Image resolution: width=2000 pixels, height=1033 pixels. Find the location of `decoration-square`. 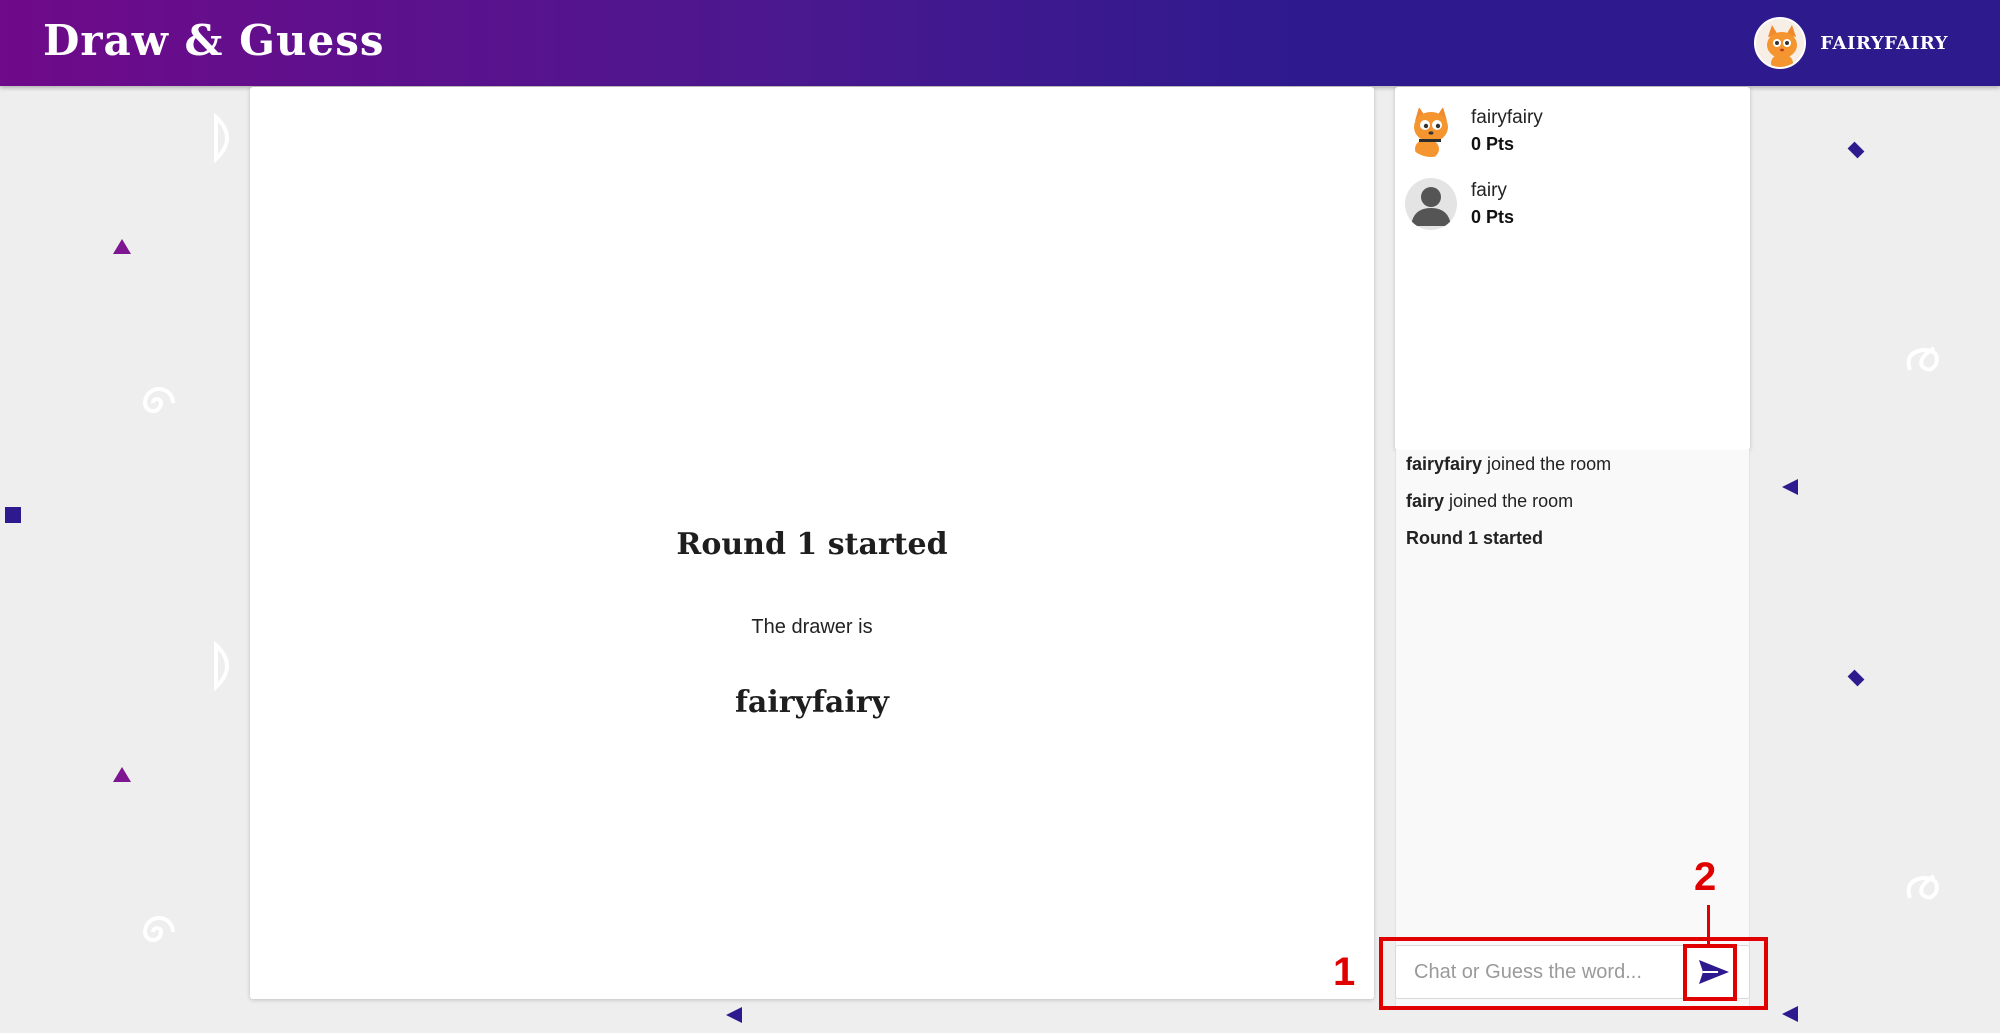

decoration-square is located at coordinates (13, 515).